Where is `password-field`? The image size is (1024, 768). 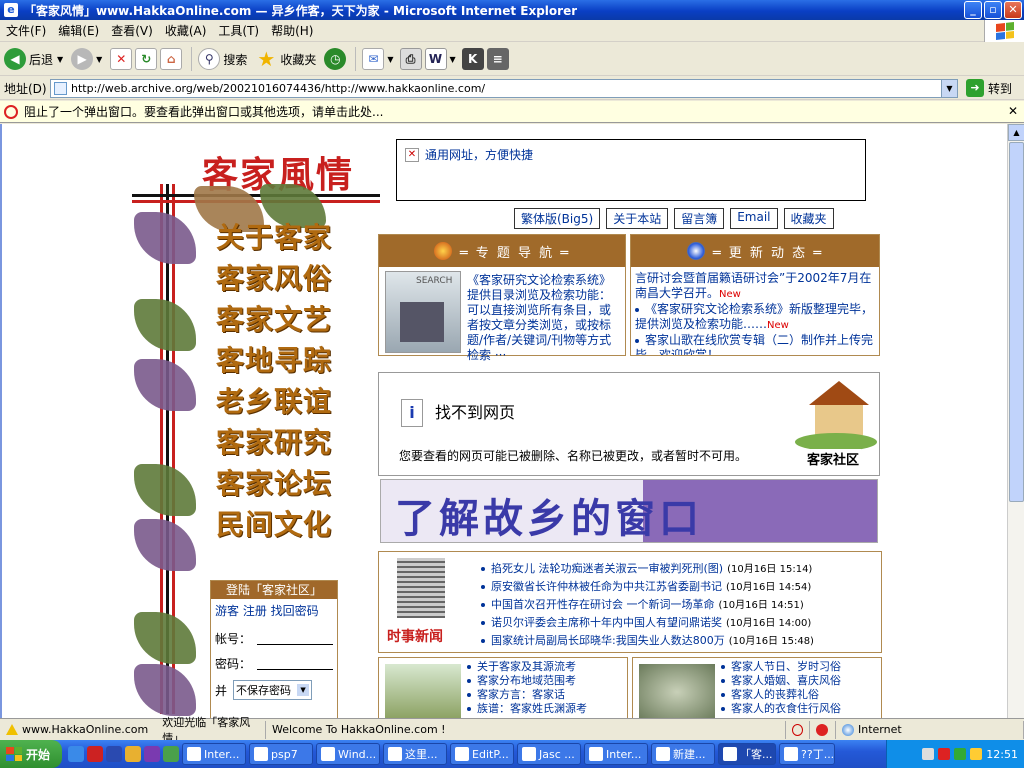
password-field is located at coordinates (295, 664).